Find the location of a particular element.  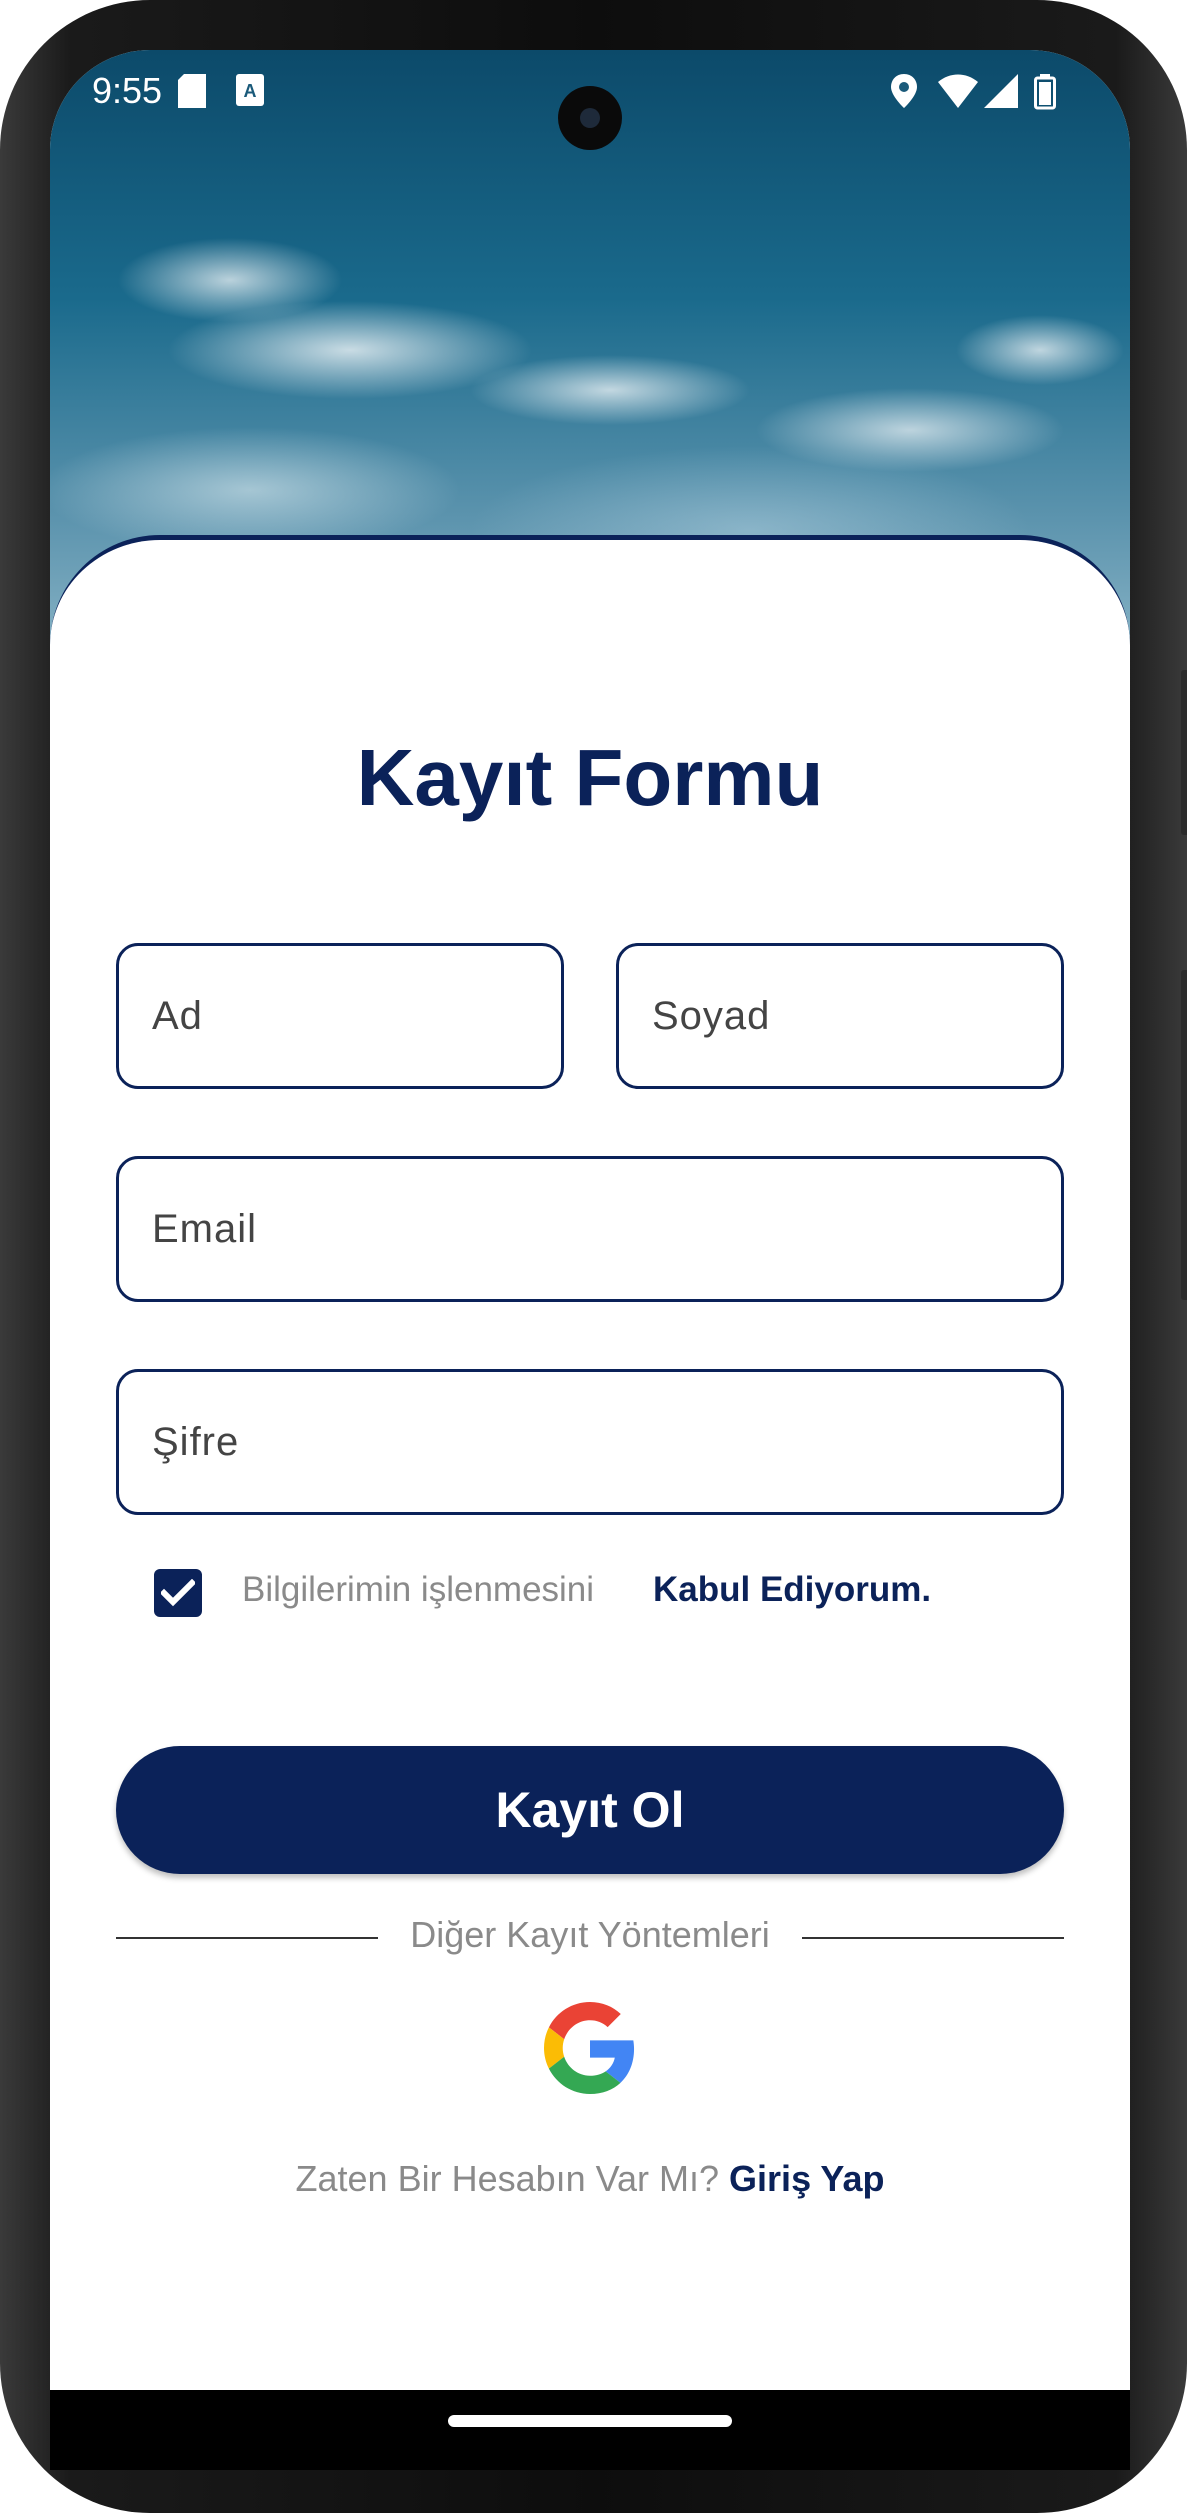

battery-icon is located at coordinates (1045, 94).